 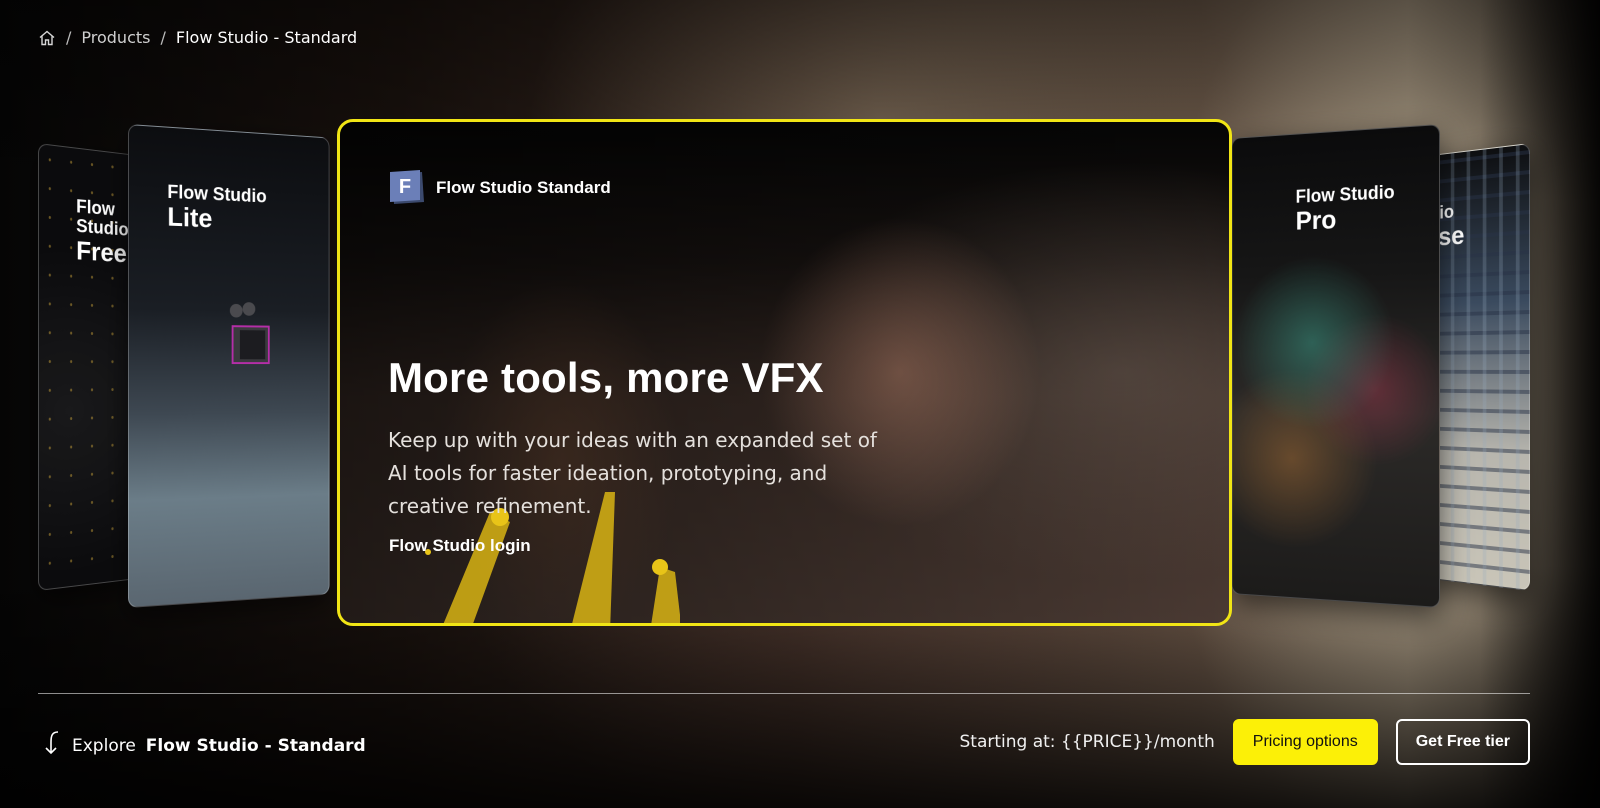 I want to click on svg-text: F, so click(x=405, y=187).